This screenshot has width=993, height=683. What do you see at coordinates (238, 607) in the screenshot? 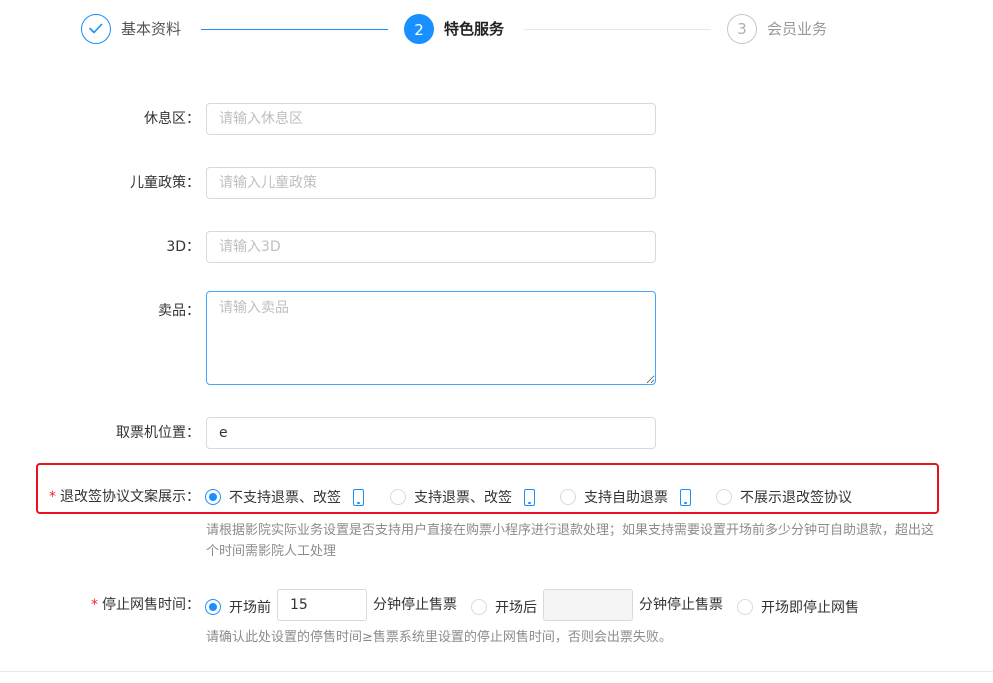
I see `stop-sale-option-before: 开场前` at bounding box center [238, 607].